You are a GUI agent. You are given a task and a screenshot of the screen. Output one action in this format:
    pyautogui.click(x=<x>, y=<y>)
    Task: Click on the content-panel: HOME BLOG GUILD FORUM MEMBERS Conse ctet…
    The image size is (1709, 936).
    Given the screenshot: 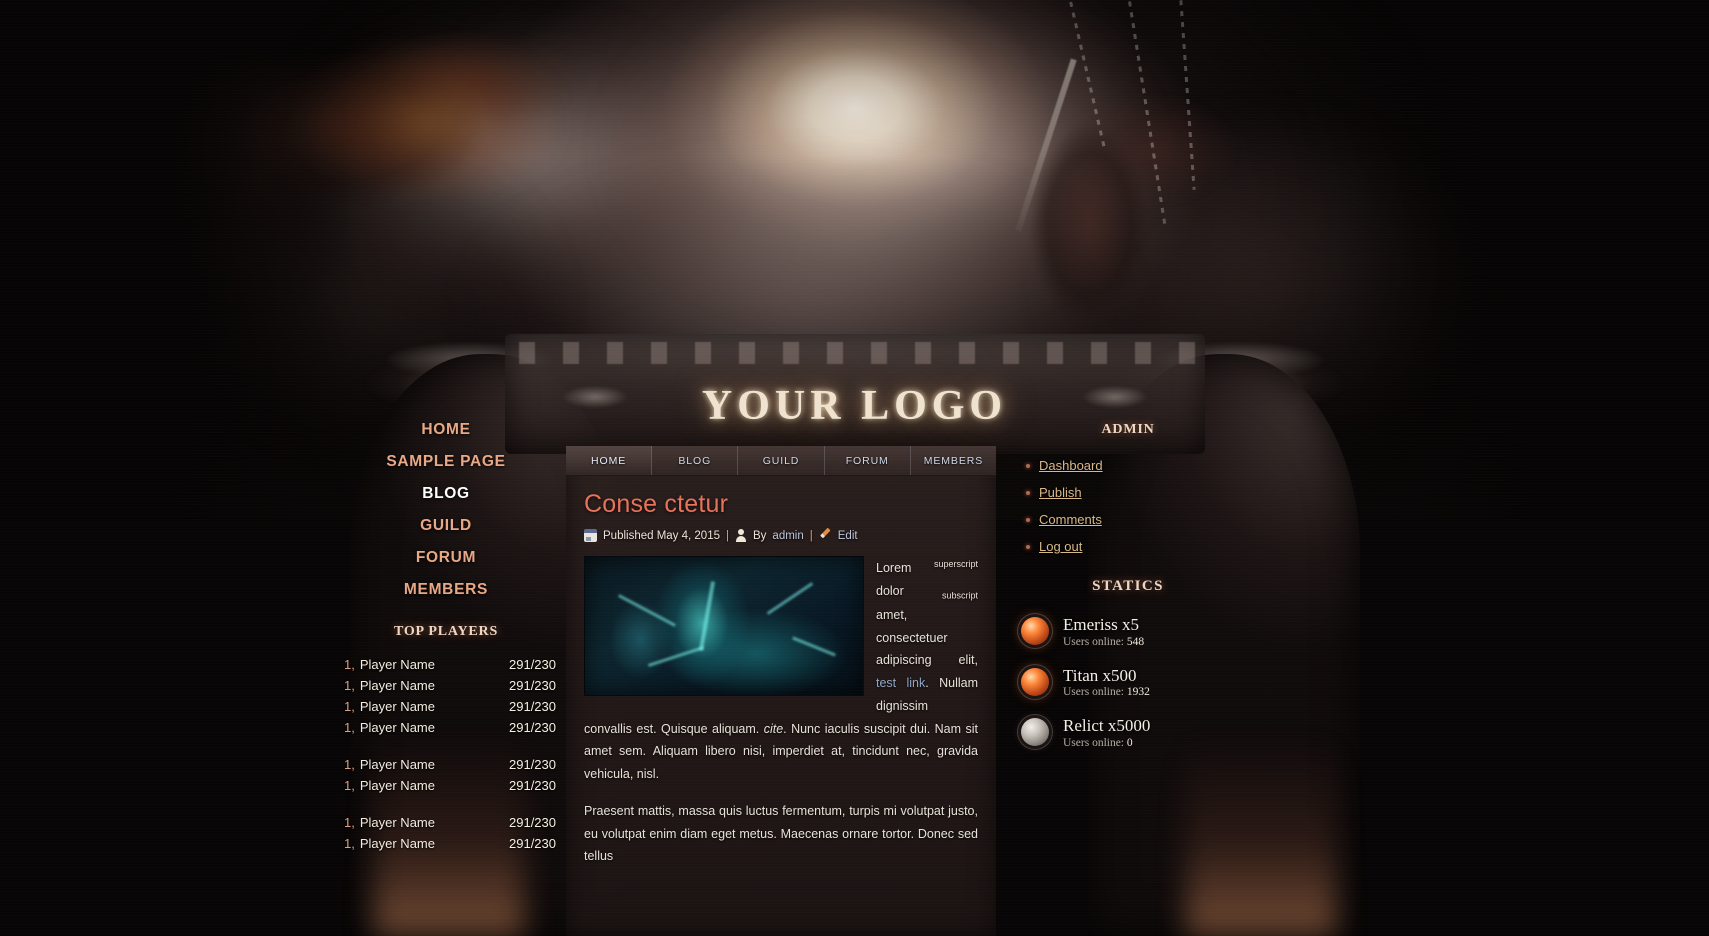 What is the action you would take?
    pyautogui.click(x=781, y=691)
    